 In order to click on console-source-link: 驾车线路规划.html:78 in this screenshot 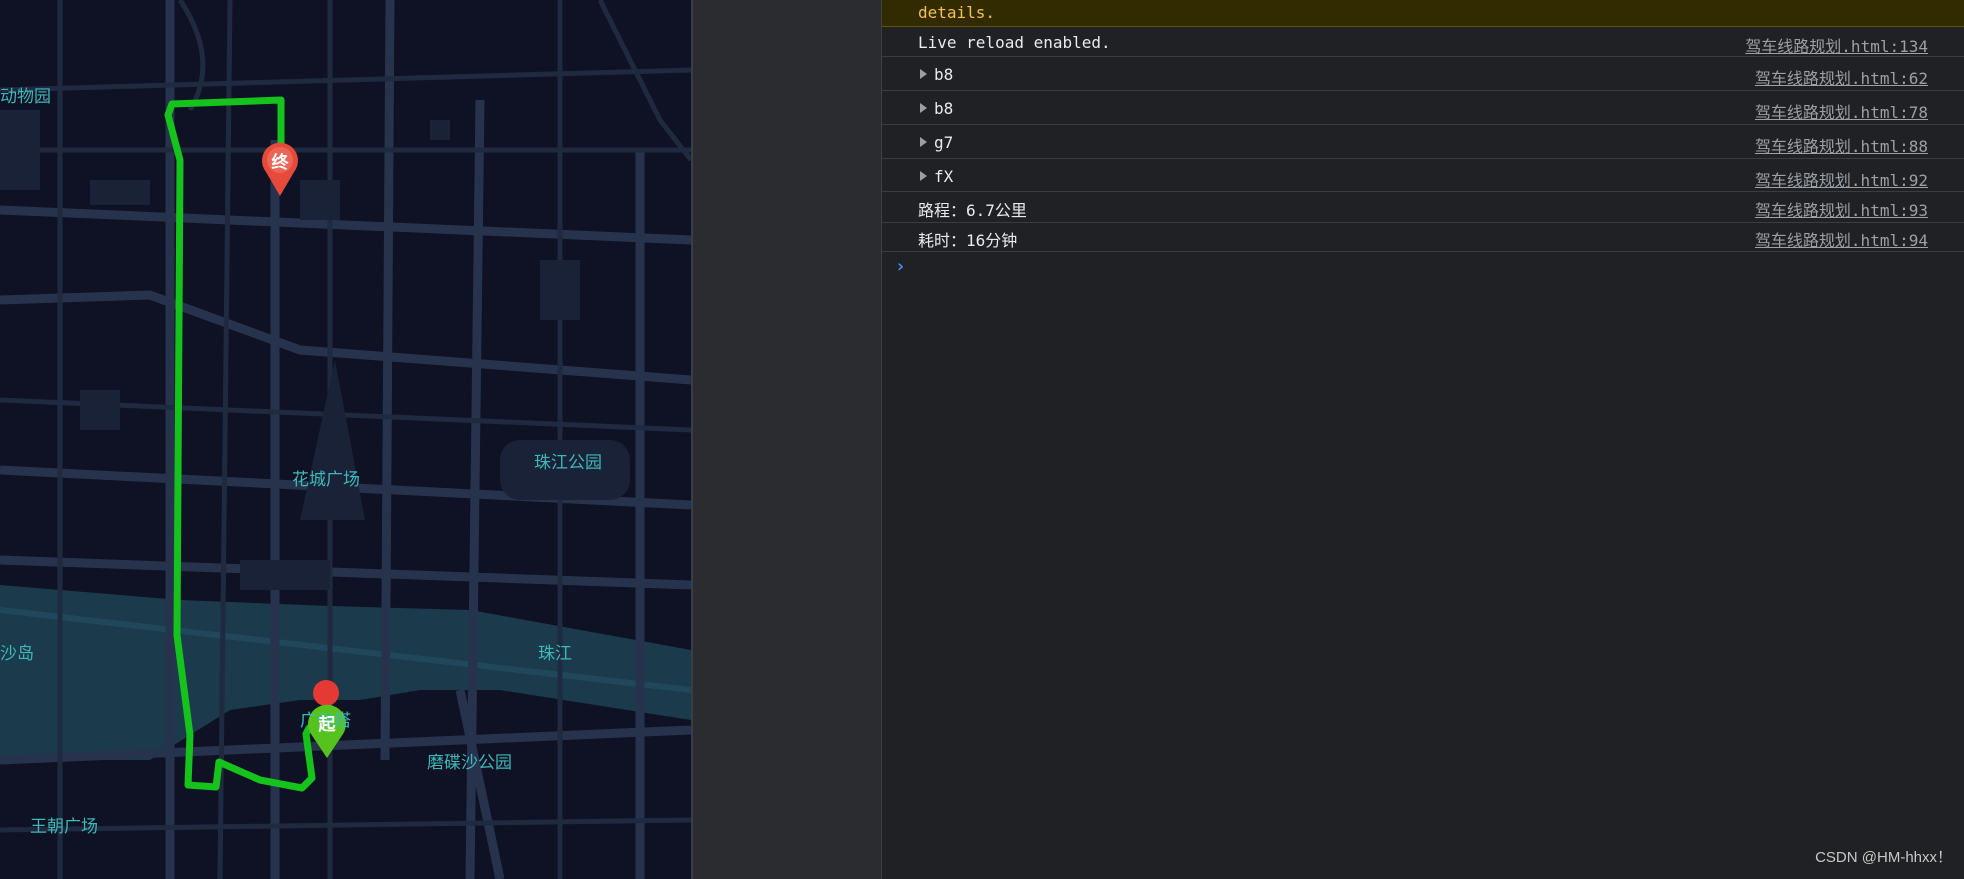, I will do `click(1841, 111)`.